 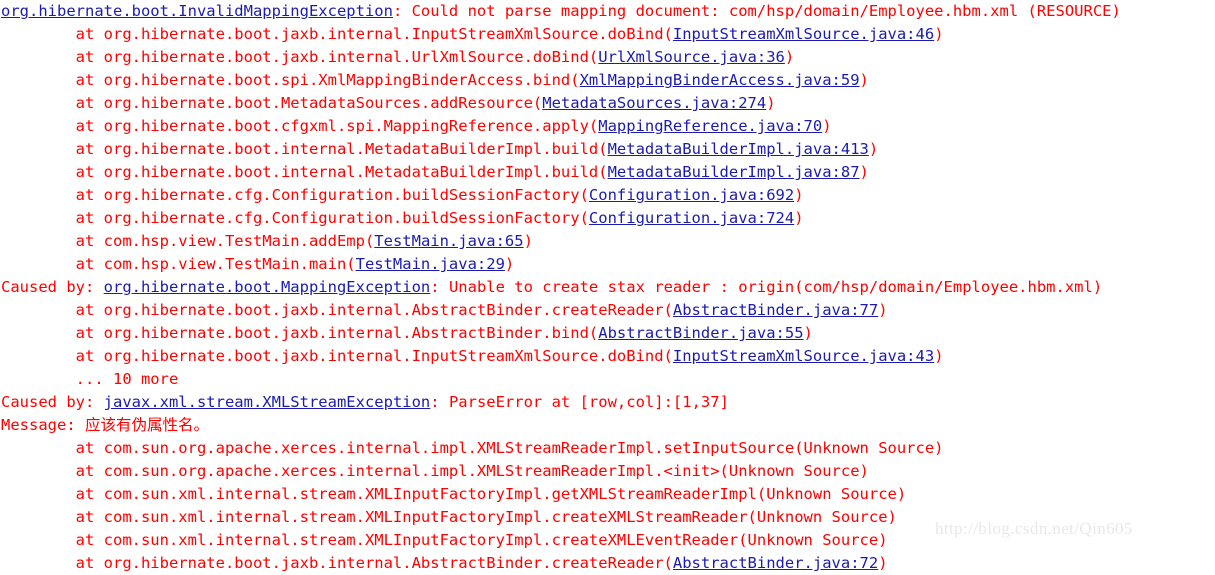 What do you see at coordinates (448, 241) in the screenshot?
I see `stacktrace-link: TestMain.java:65` at bounding box center [448, 241].